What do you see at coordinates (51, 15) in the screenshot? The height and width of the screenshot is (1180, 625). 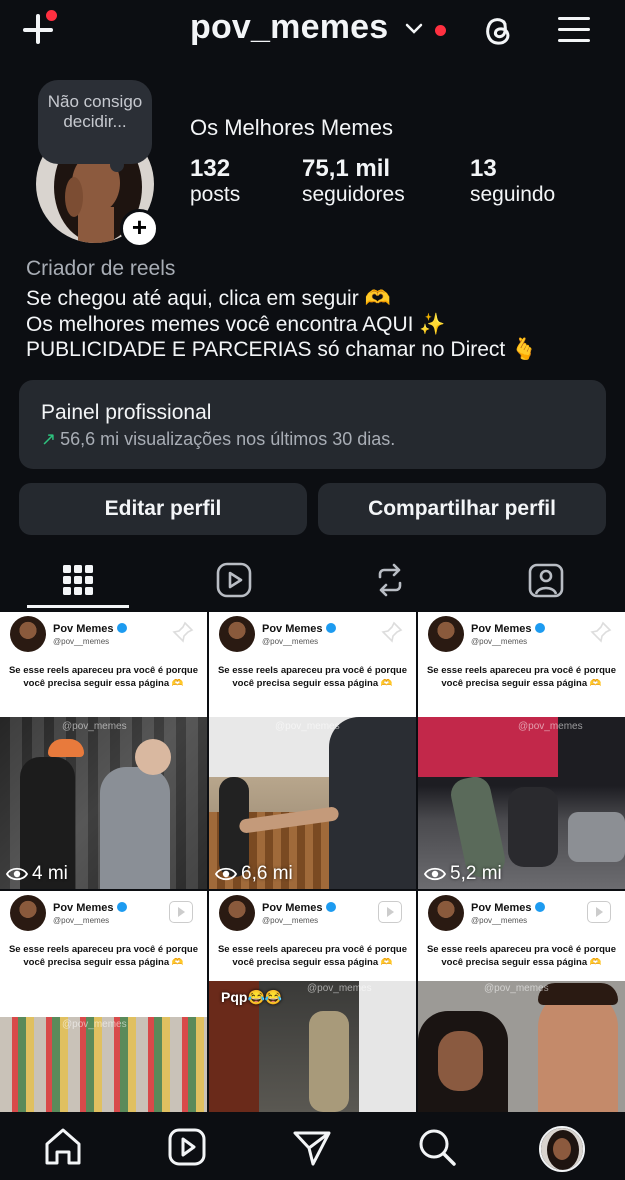 I see `notification-dot` at bounding box center [51, 15].